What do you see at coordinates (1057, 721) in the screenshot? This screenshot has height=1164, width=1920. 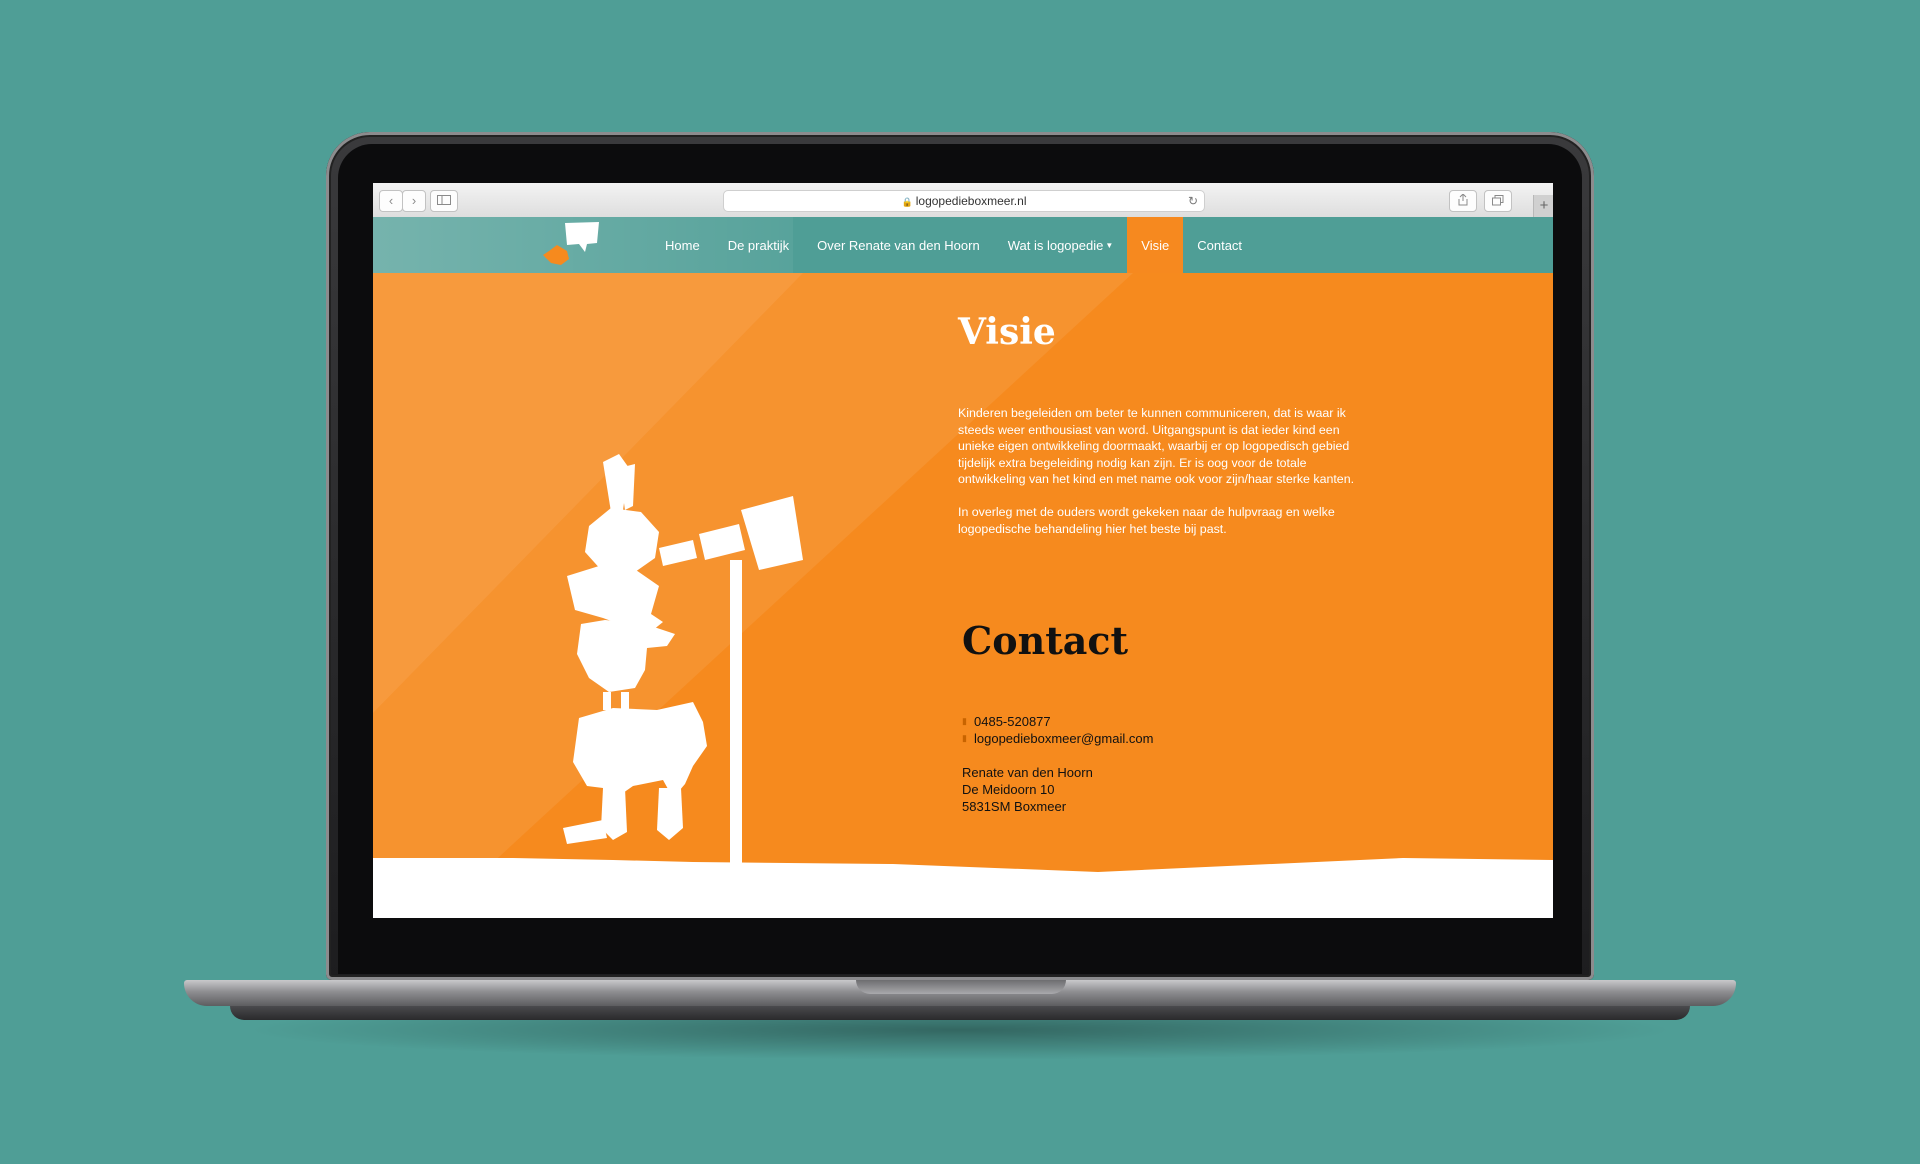 I see `contact-phone: ▮ 0485-520877` at bounding box center [1057, 721].